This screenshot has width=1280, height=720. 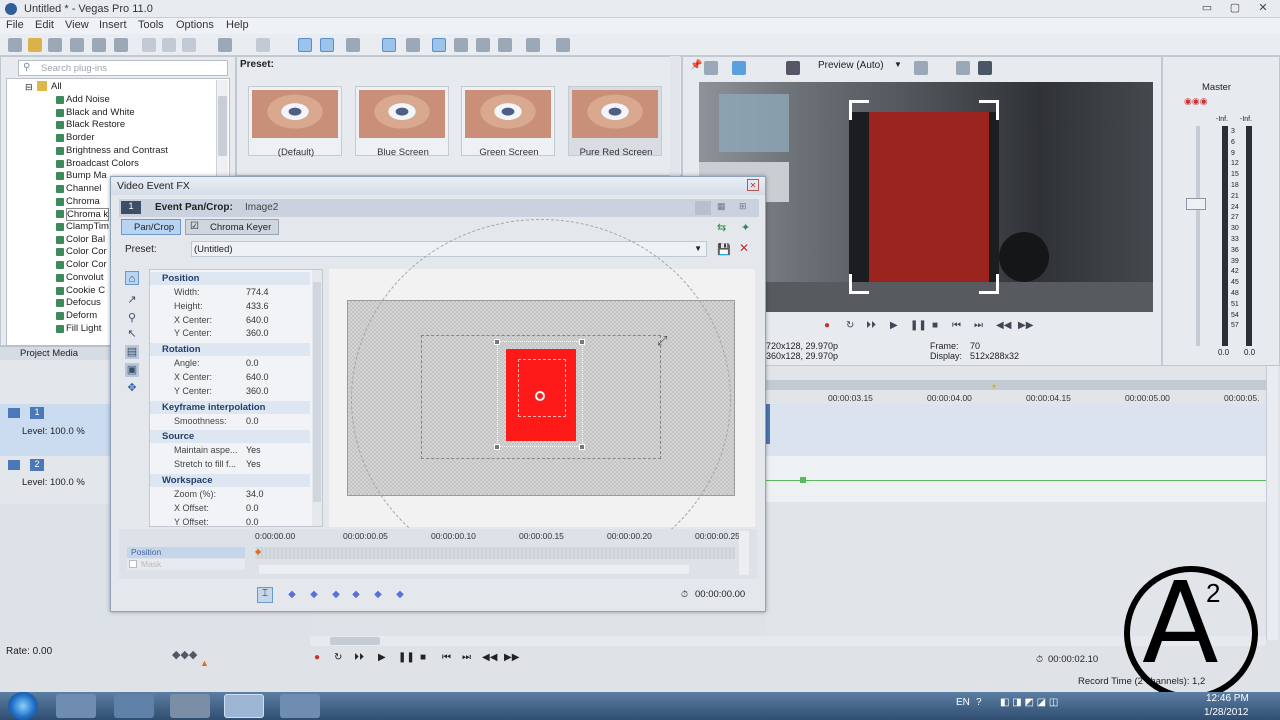 I want to click on lock-envelopes-icon, so click(x=461, y=45).